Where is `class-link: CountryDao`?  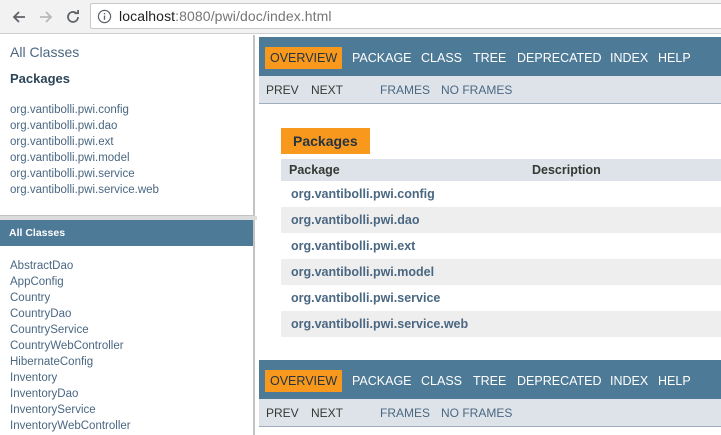
class-link: CountryDao is located at coordinates (70, 314).